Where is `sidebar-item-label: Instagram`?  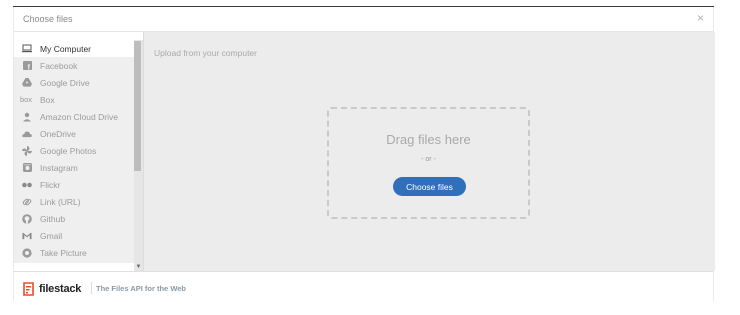
sidebar-item-label: Instagram is located at coordinates (59, 167).